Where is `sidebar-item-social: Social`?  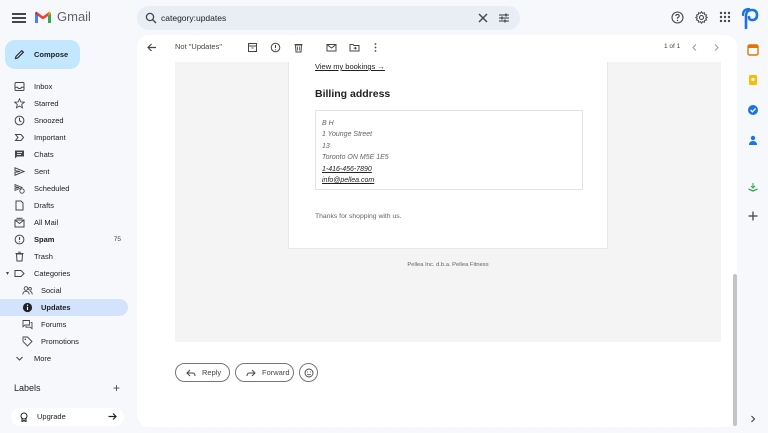 sidebar-item-social: Social is located at coordinates (64, 290).